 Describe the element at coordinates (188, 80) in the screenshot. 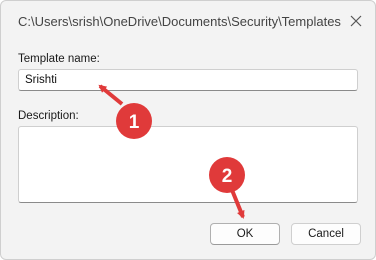

I see `template-name-input` at that location.